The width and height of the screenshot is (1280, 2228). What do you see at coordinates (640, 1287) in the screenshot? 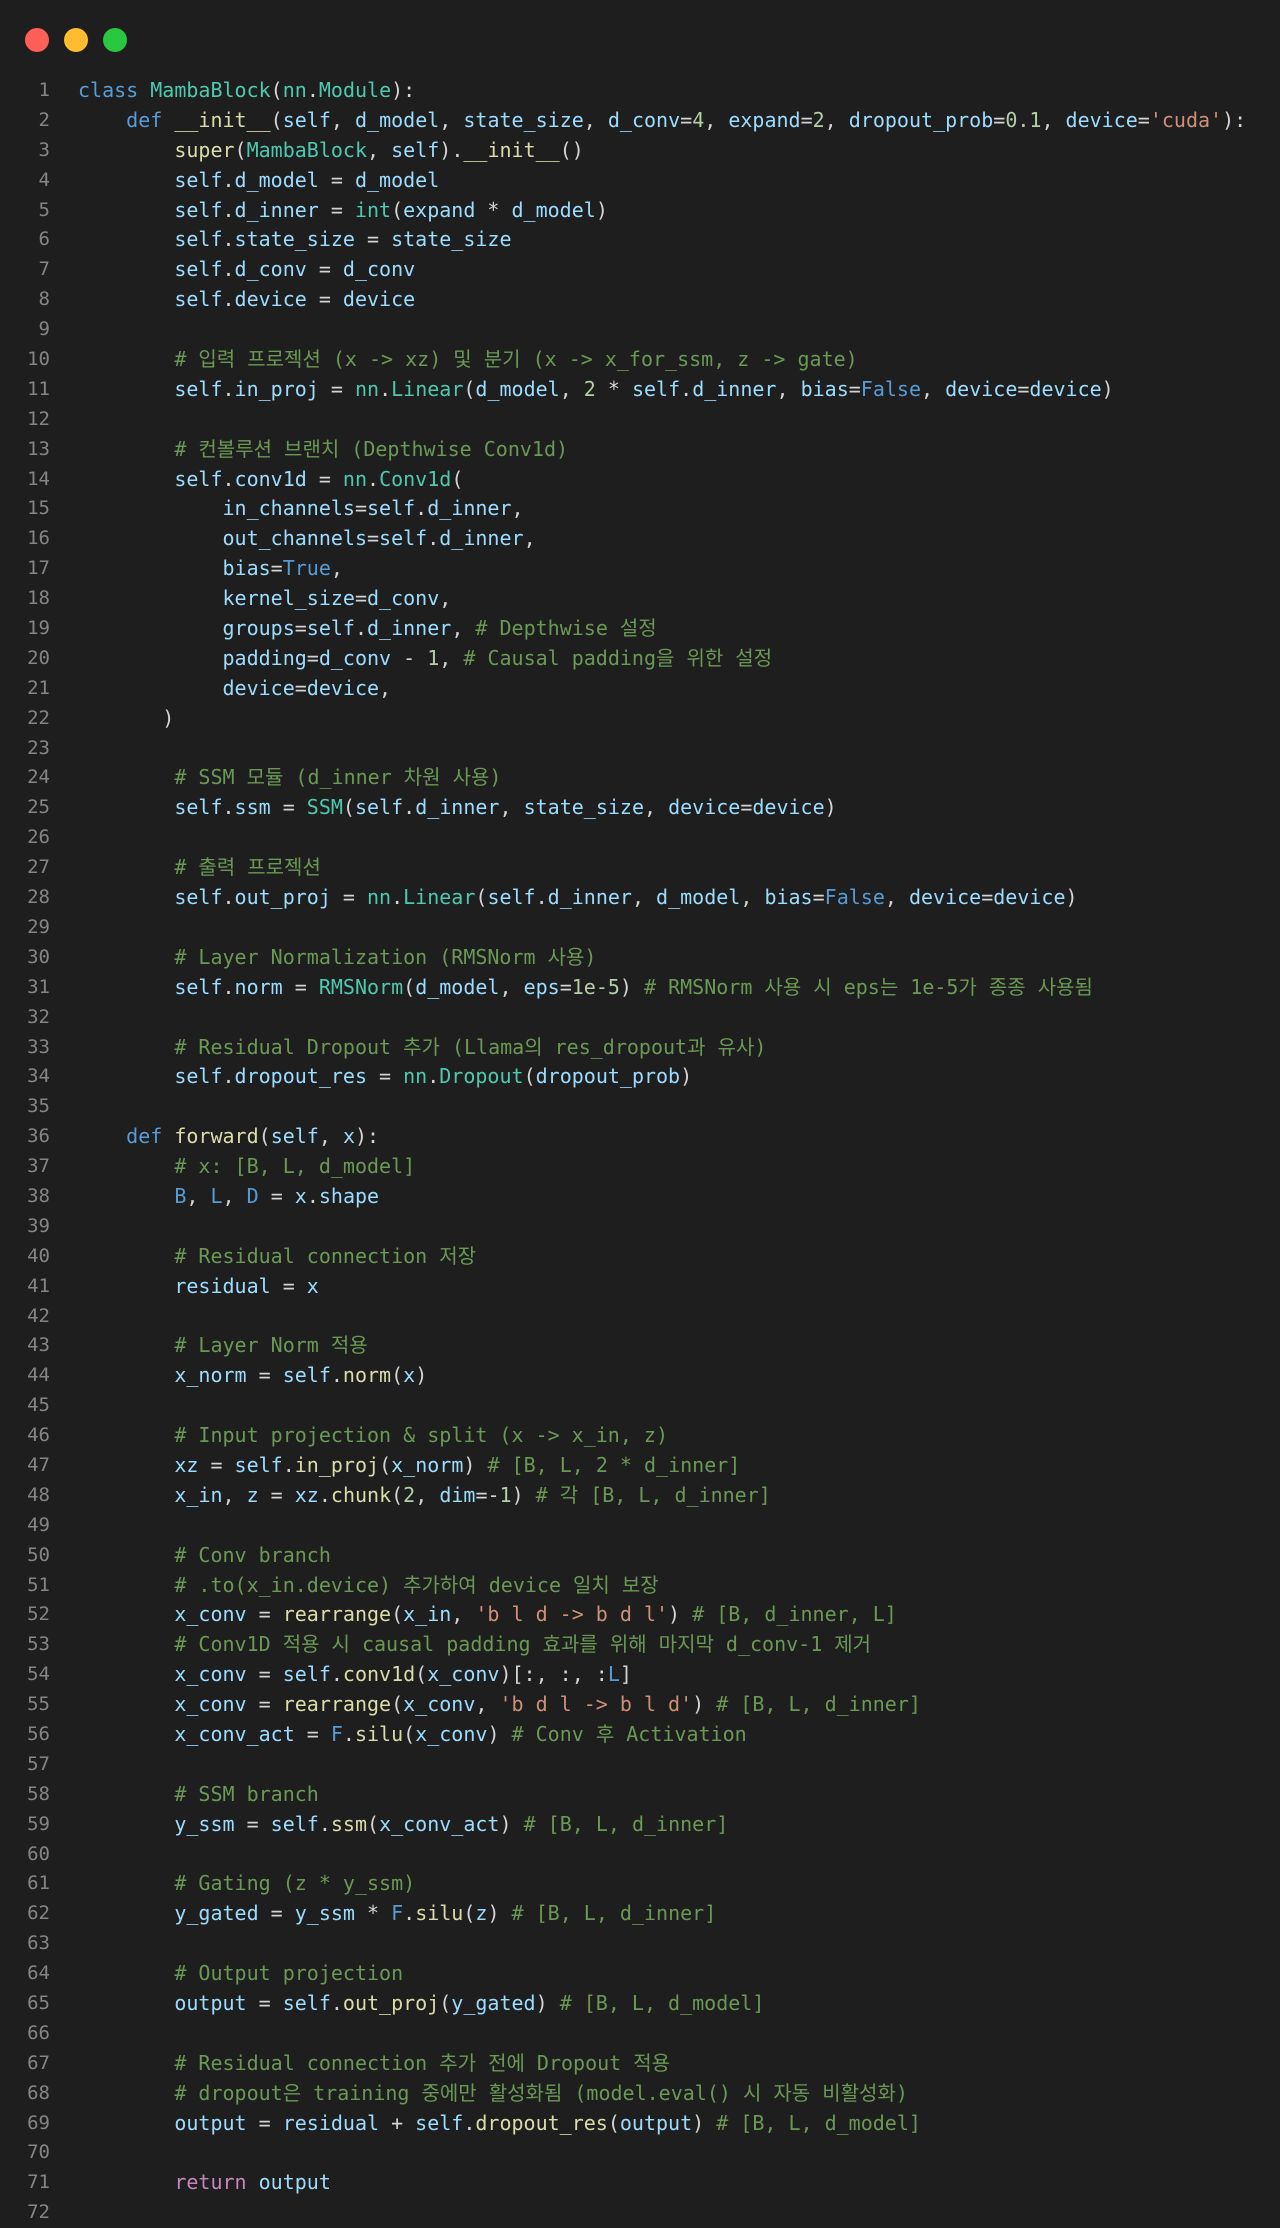
I see `code-line: 41 residual = x` at bounding box center [640, 1287].